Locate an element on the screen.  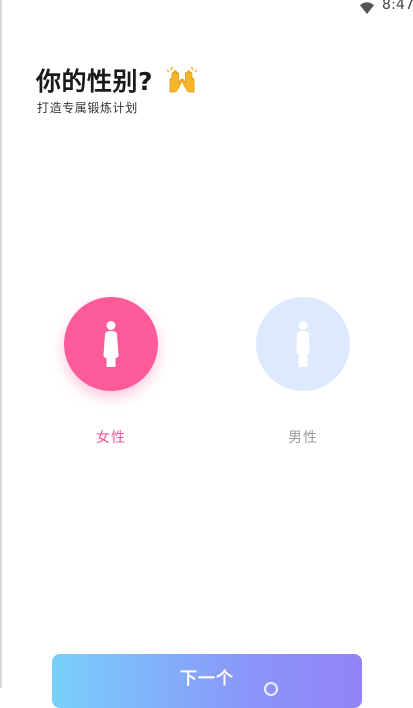
wifi-icon is located at coordinates (367, 8).